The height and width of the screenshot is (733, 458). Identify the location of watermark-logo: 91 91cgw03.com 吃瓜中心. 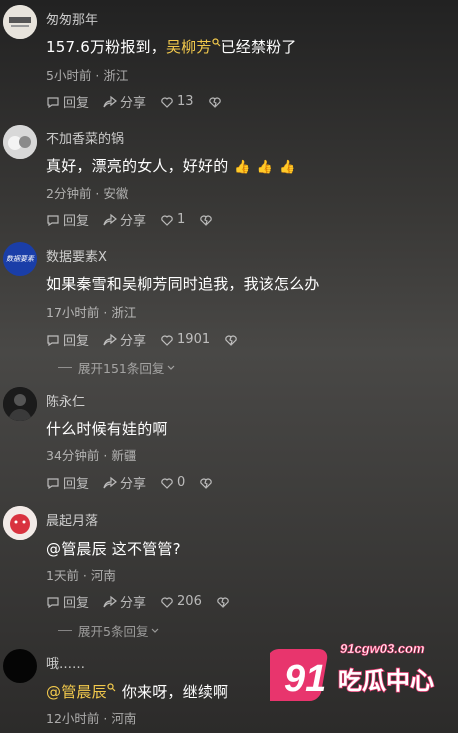
(355, 671).